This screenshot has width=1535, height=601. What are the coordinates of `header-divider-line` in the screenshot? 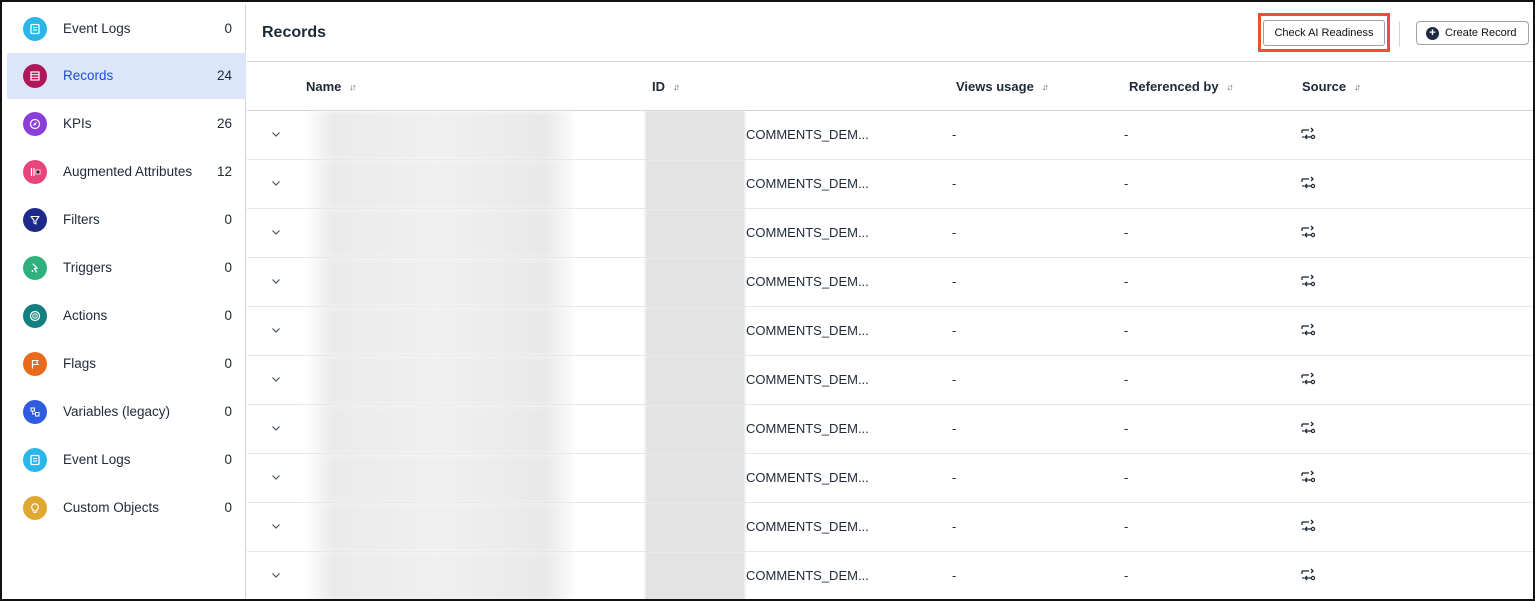 It's located at (890, 61).